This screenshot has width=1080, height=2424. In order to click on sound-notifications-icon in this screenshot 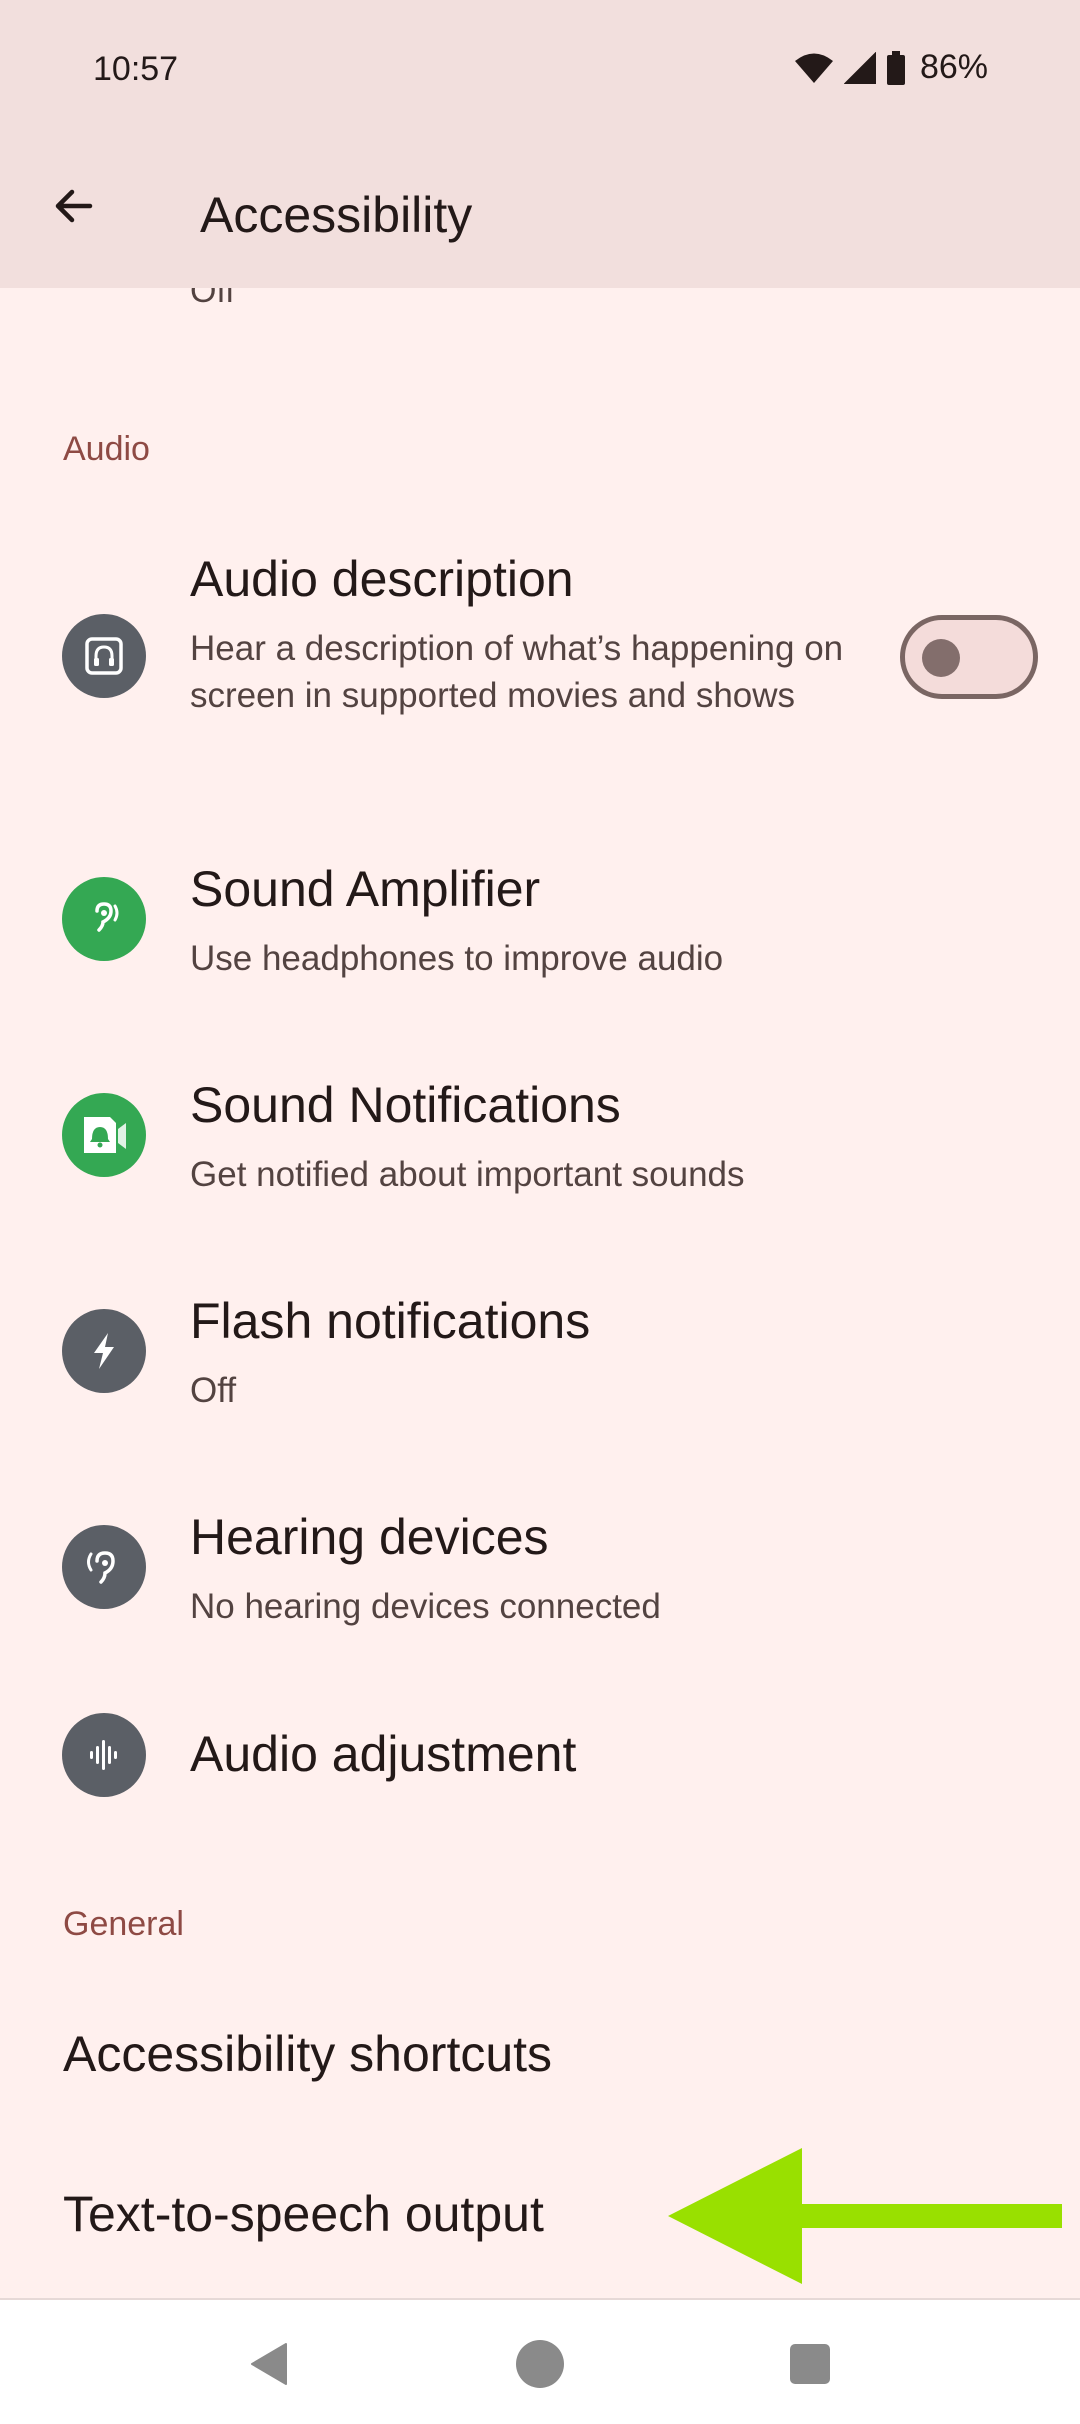, I will do `click(104, 1135)`.